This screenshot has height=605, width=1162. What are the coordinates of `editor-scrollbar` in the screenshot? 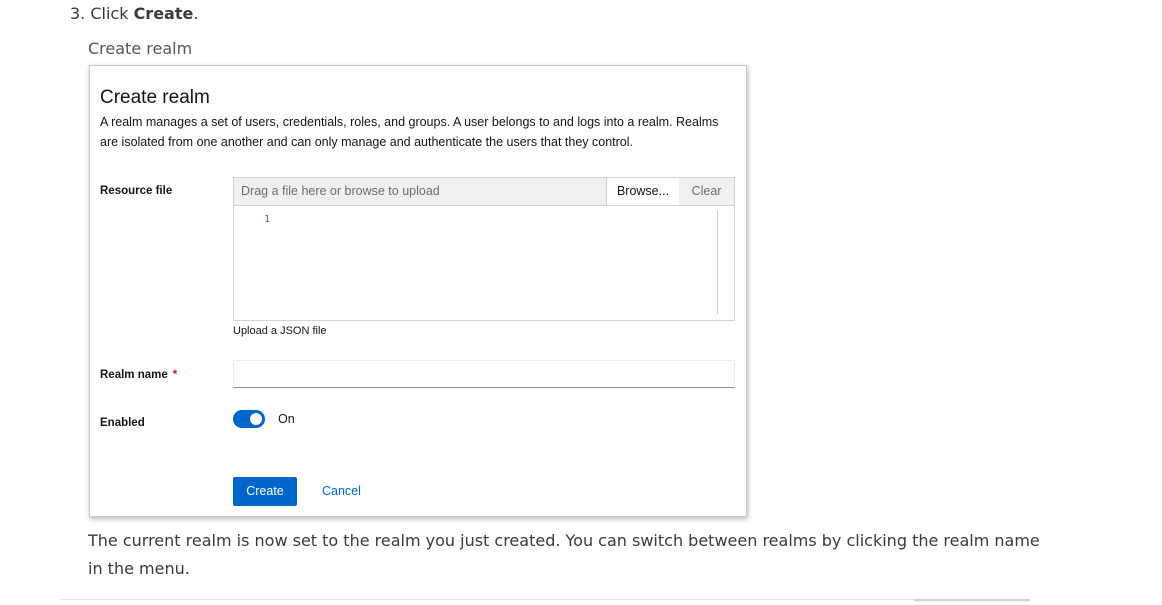 It's located at (724, 262).